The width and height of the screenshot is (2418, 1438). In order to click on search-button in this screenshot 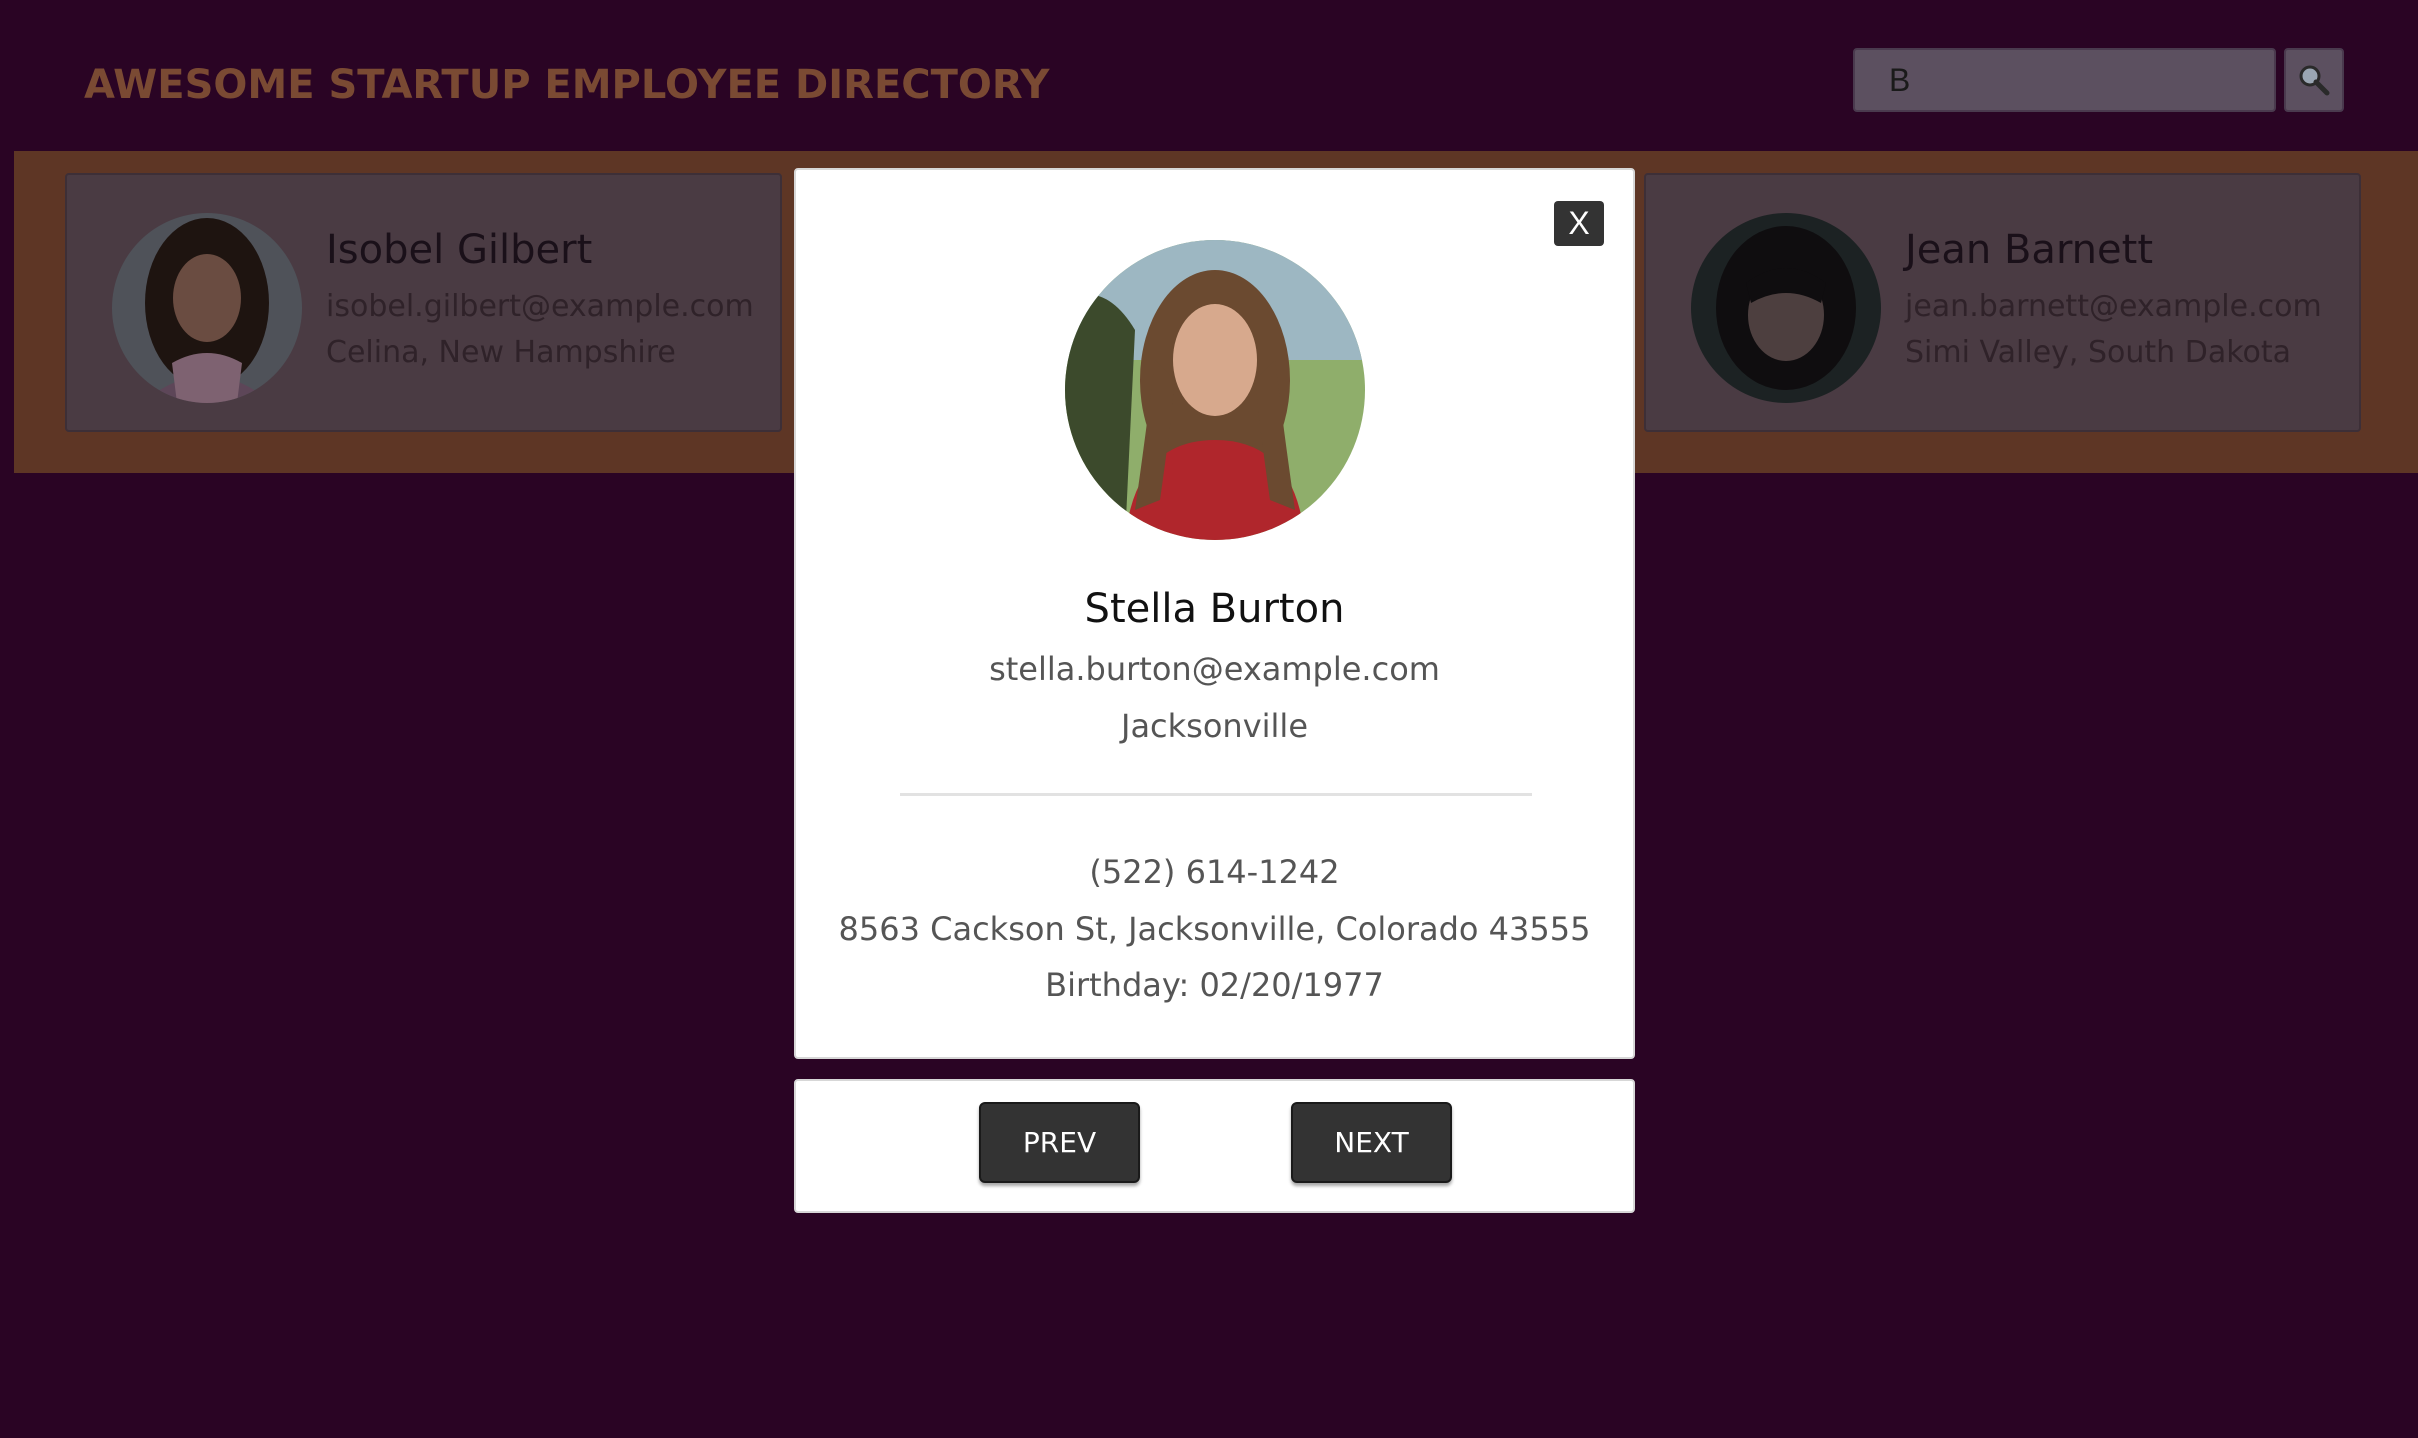, I will do `click(2314, 80)`.